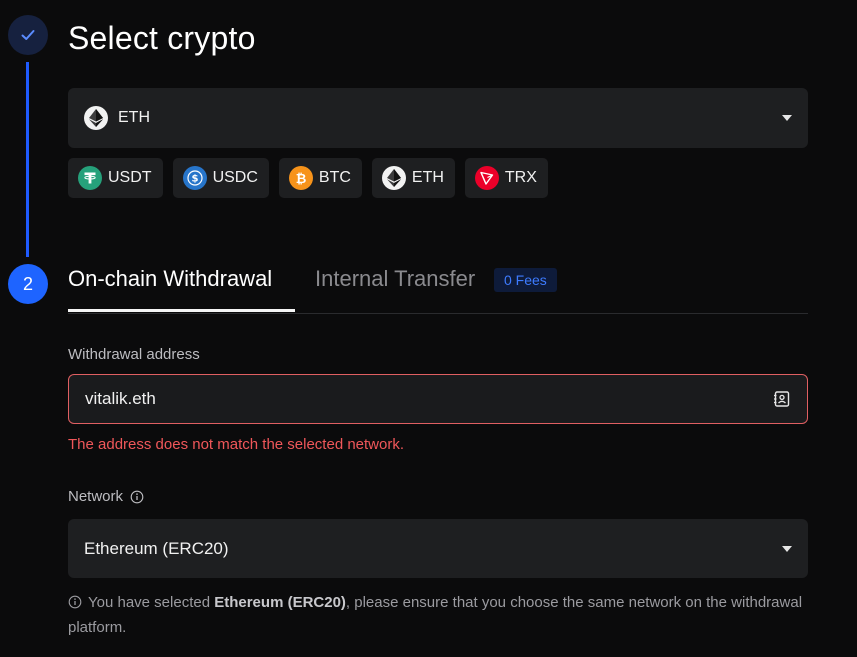 This screenshot has width=857, height=657. What do you see at coordinates (134, 354) in the screenshot?
I see `withdrawal-address-label: Withdrawal address` at bounding box center [134, 354].